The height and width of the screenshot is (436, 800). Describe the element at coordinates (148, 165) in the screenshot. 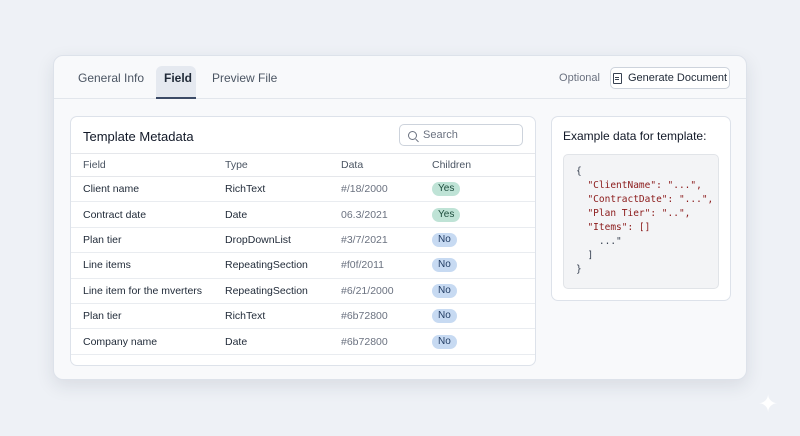

I see `column-header-field: Field` at that location.